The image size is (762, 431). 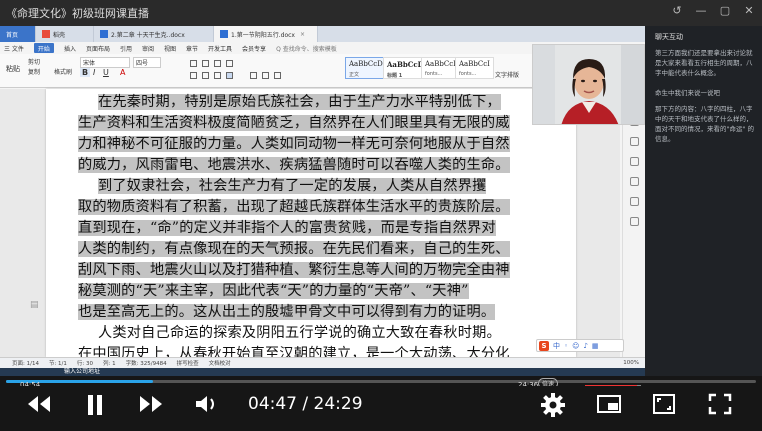 What do you see at coordinates (154, 34) in the screenshot?
I see `tab-document-2: 2.第二章 十天干生克..docx` at bounding box center [154, 34].